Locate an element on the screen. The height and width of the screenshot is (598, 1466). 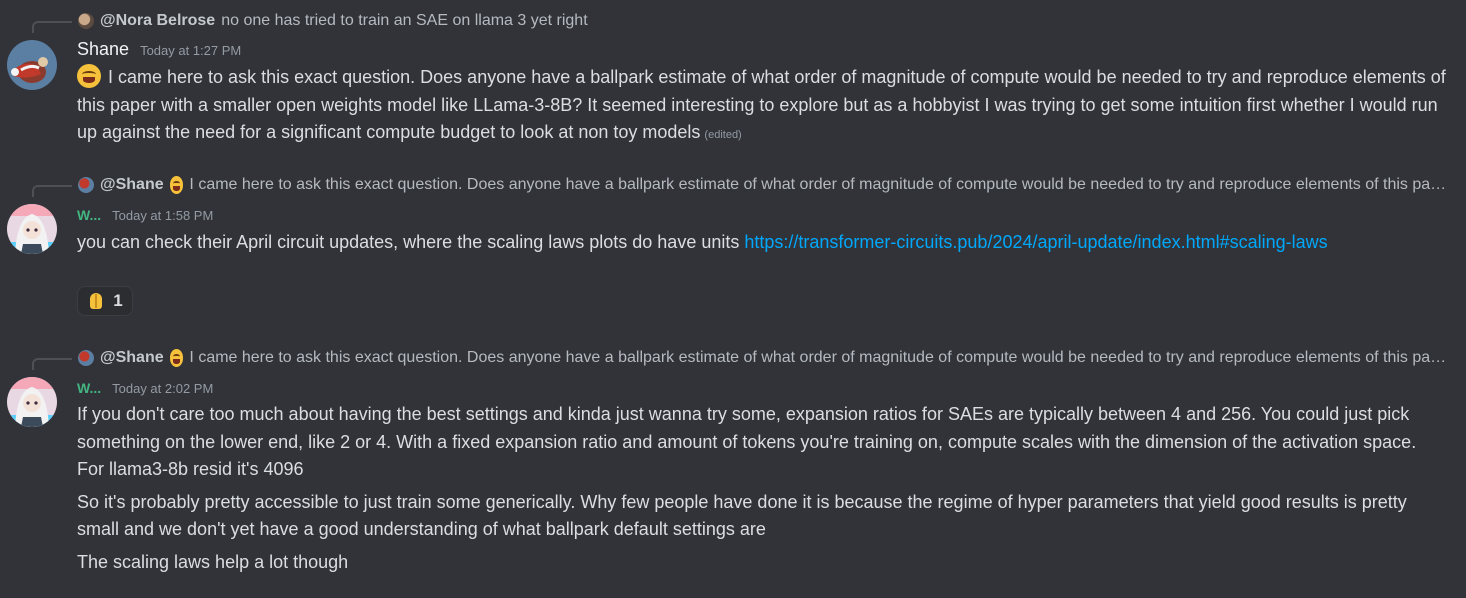
timestamp: Today at 1:27 PM is located at coordinates (190, 50).